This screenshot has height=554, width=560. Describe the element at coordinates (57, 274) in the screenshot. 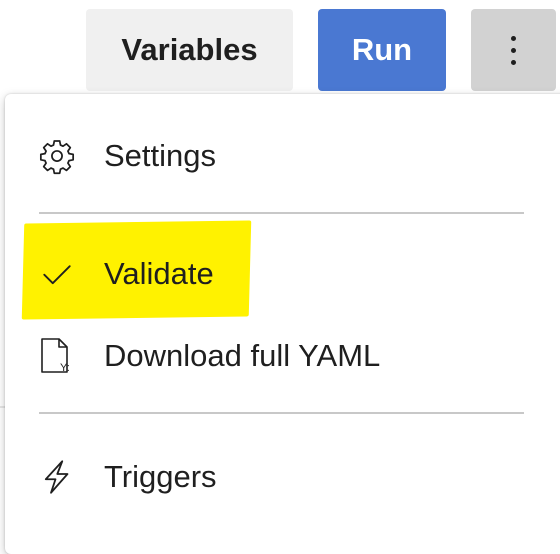

I see `checkmark-icon` at that location.